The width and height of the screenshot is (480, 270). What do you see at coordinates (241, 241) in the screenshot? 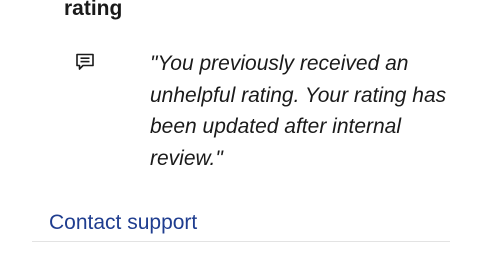
I see `divider` at bounding box center [241, 241].